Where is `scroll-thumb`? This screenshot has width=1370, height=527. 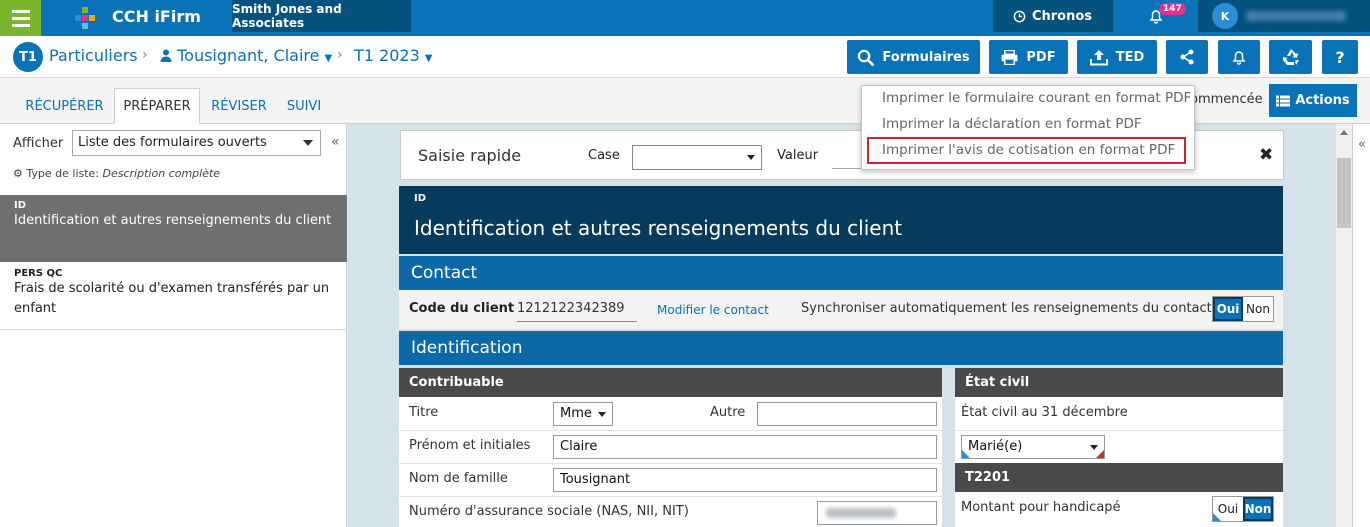
scroll-thumb is located at coordinates (1344, 193).